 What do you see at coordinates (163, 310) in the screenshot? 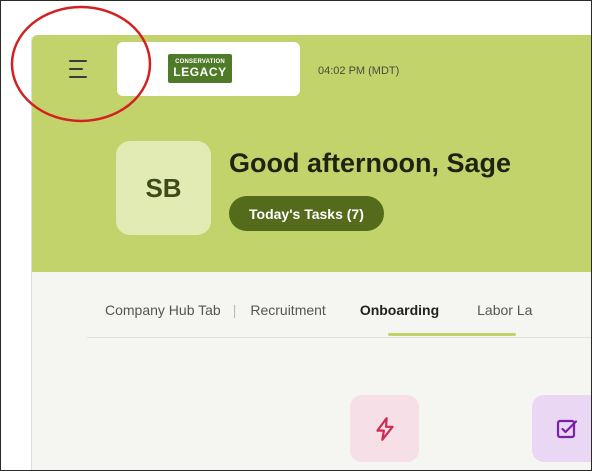
I see `tab-company-hub: Company Hub Tab` at bounding box center [163, 310].